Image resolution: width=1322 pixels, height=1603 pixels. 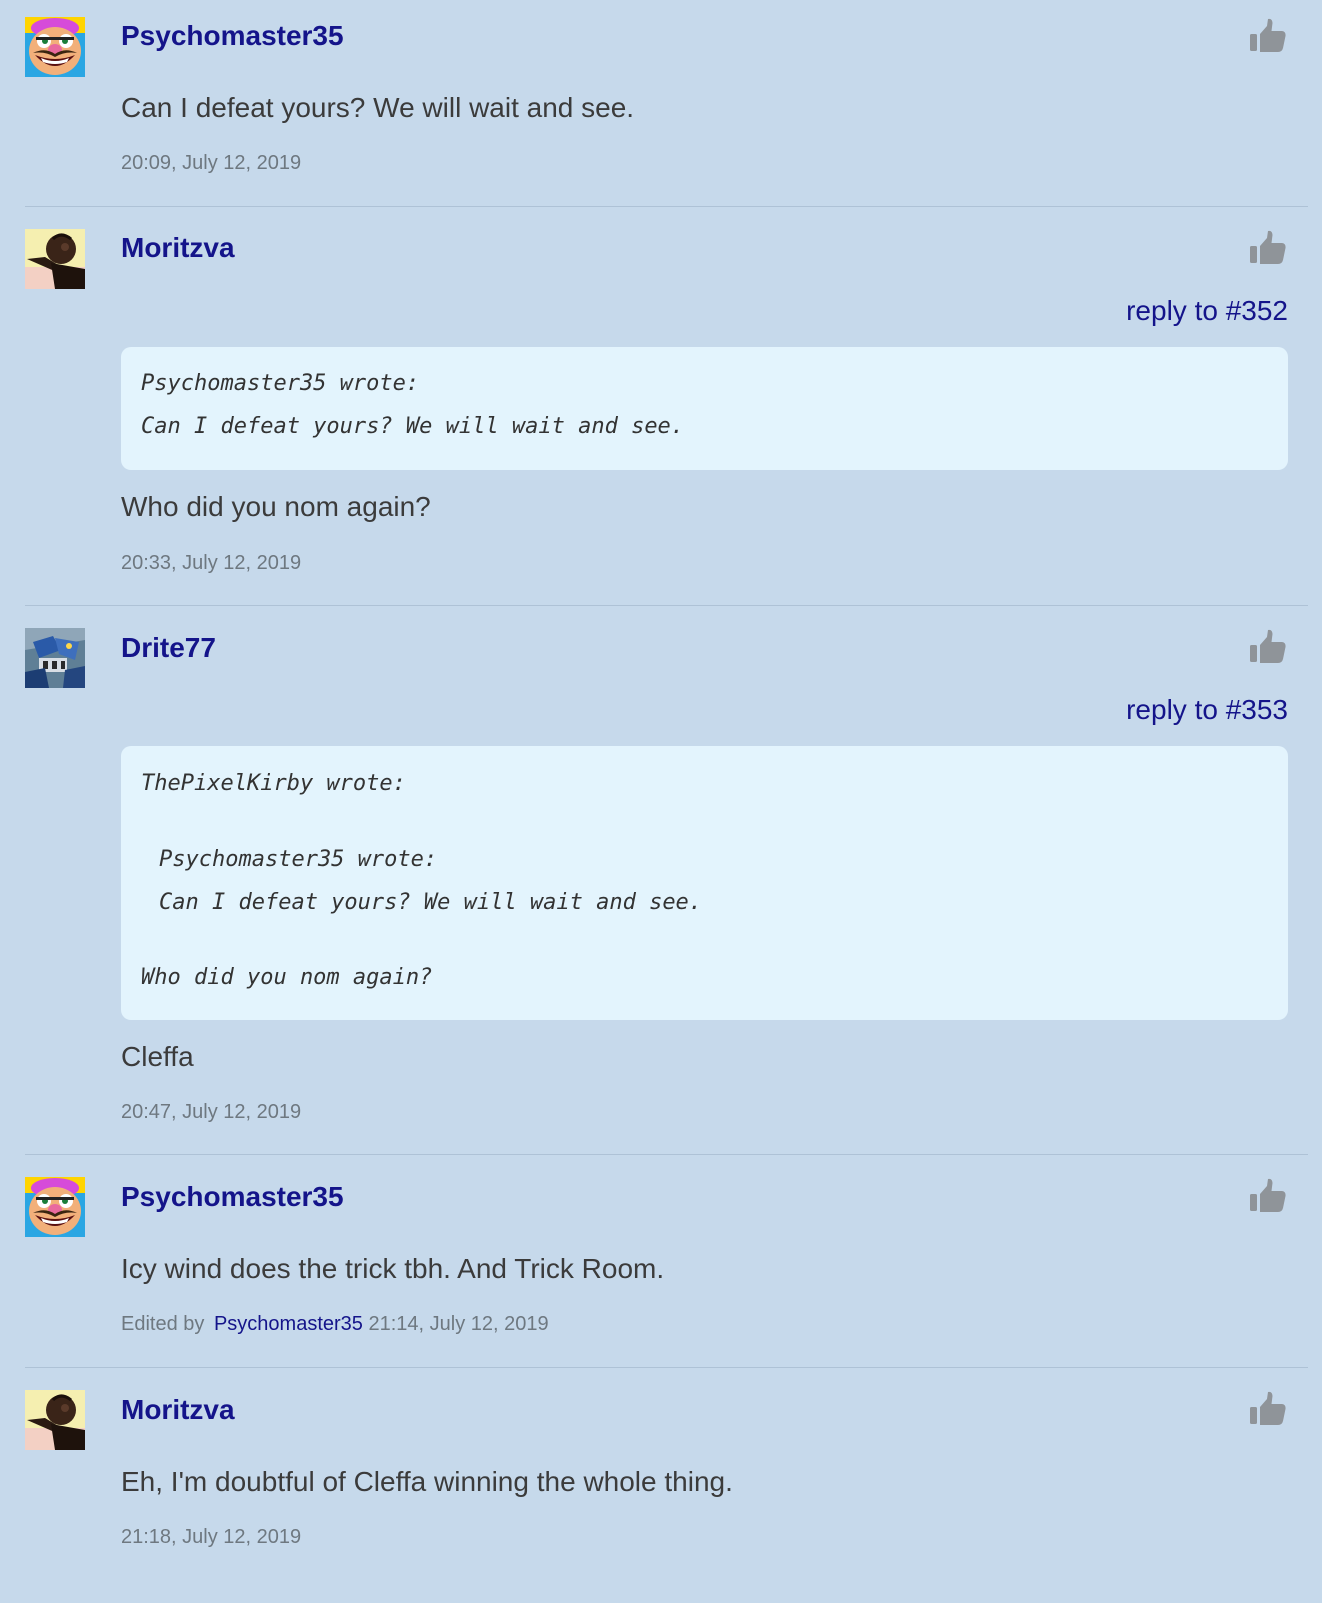 What do you see at coordinates (211, 1112) in the screenshot?
I see `comment-timestamp: 20:47, July 12, 2019` at bounding box center [211, 1112].